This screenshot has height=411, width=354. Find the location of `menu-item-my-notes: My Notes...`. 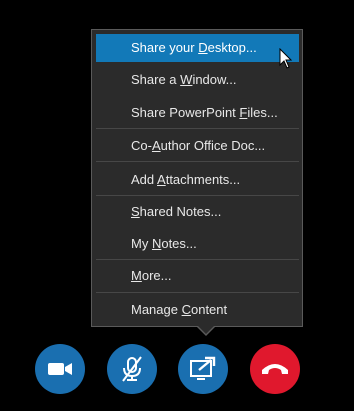

menu-item-my-notes: My Notes... is located at coordinates (197, 244).